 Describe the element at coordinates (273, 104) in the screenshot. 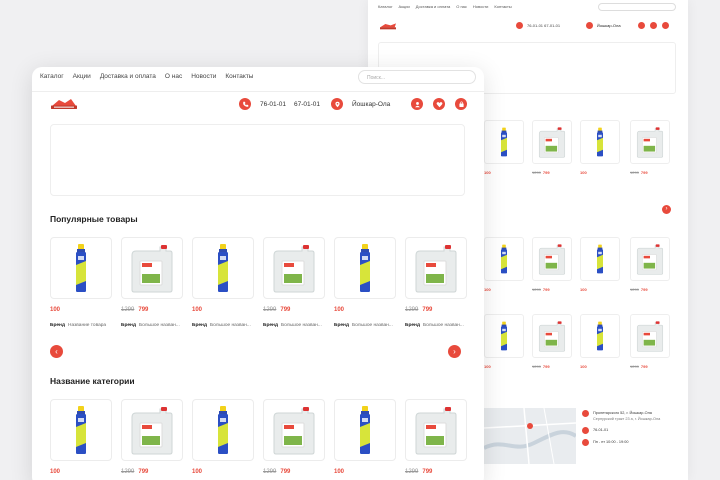

I see `phone-number-1: 76-01-01` at that location.